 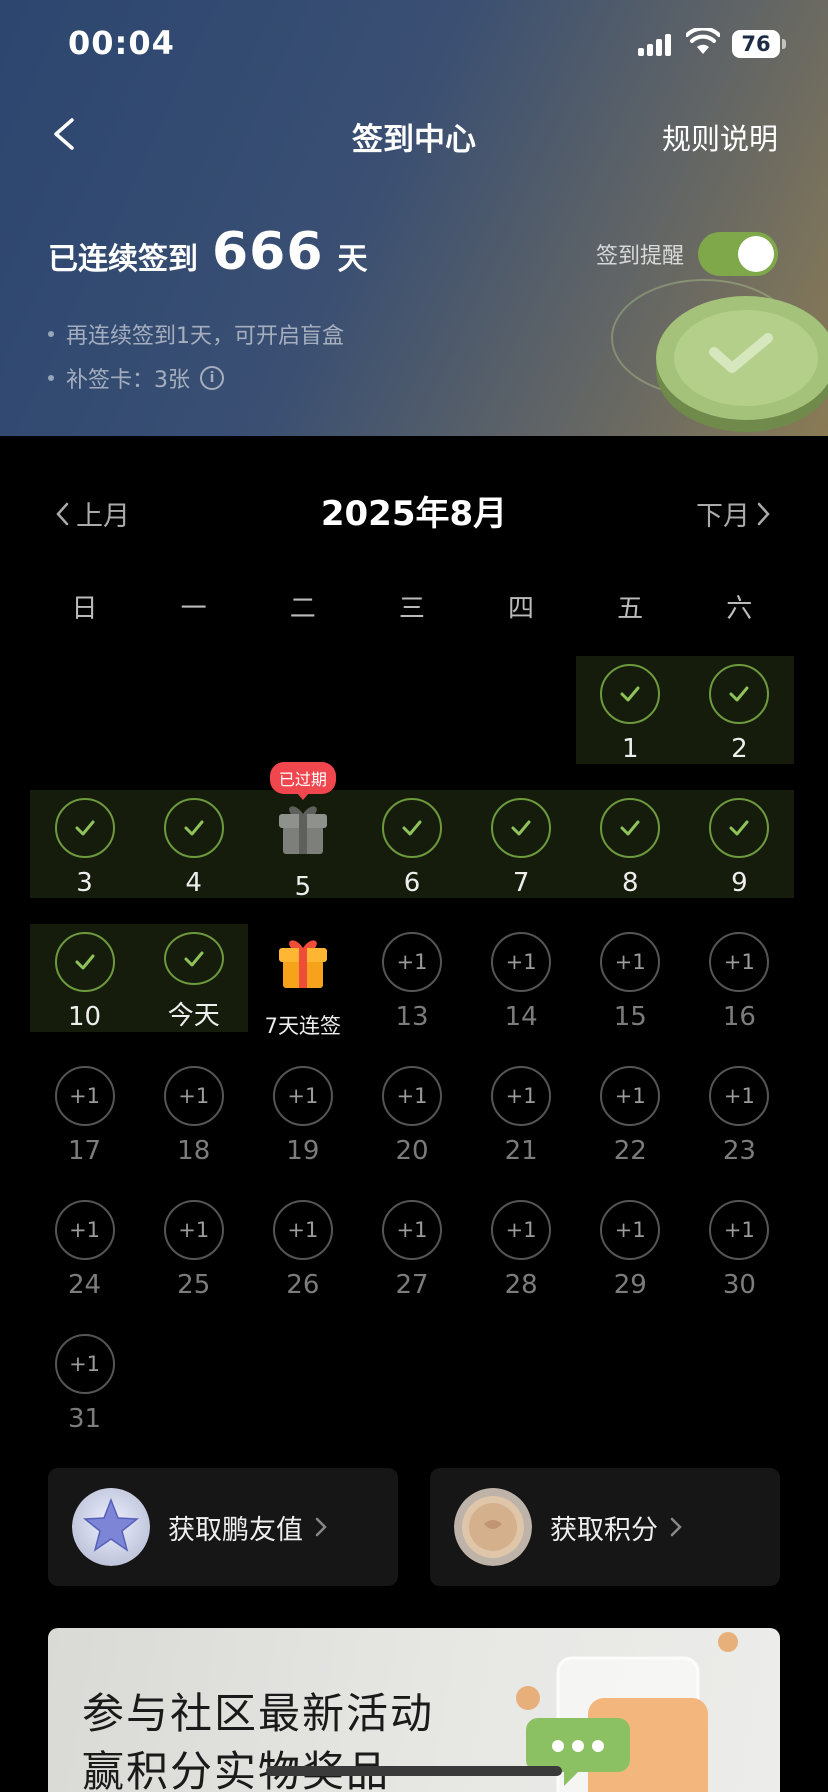 I want to click on day-label: 2, so click(x=739, y=749).